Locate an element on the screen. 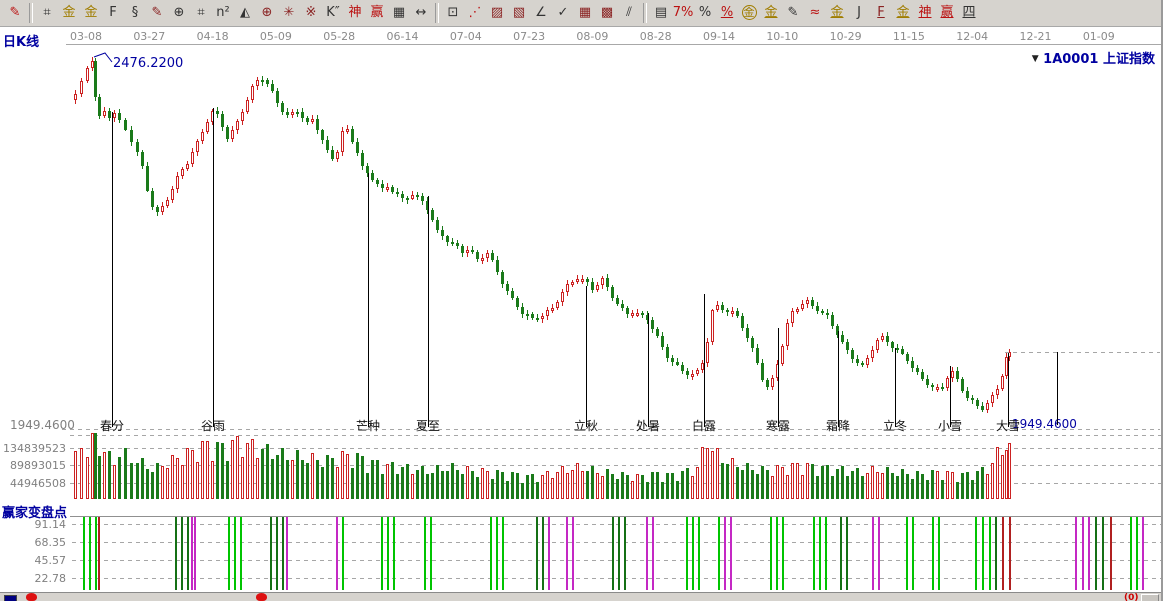  k-quote-icon: K″ is located at coordinates (333, 13).